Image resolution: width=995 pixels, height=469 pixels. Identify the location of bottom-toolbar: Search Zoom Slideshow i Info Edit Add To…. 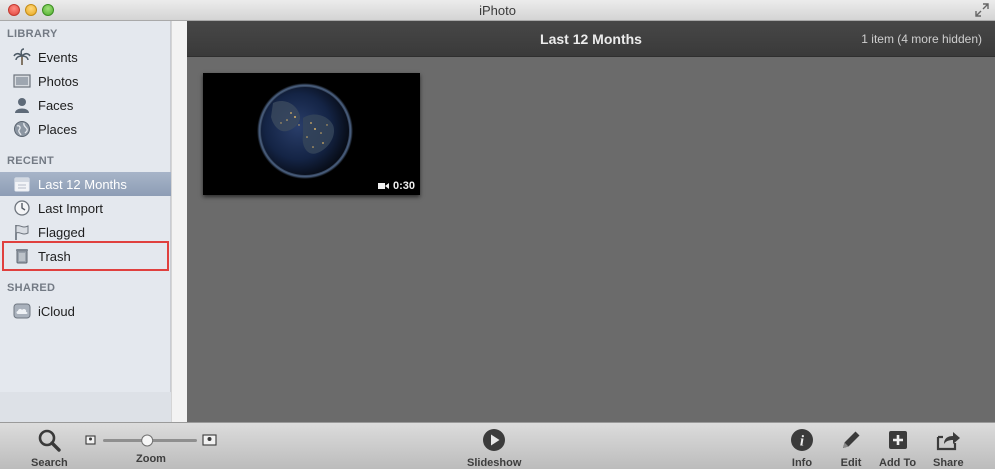
(497, 445).